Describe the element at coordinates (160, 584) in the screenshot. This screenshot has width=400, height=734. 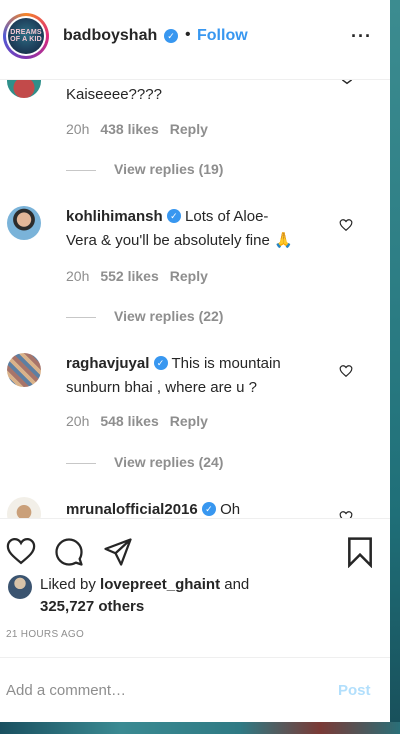
I see `liker-username: lovepreet_ghaint` at that location.